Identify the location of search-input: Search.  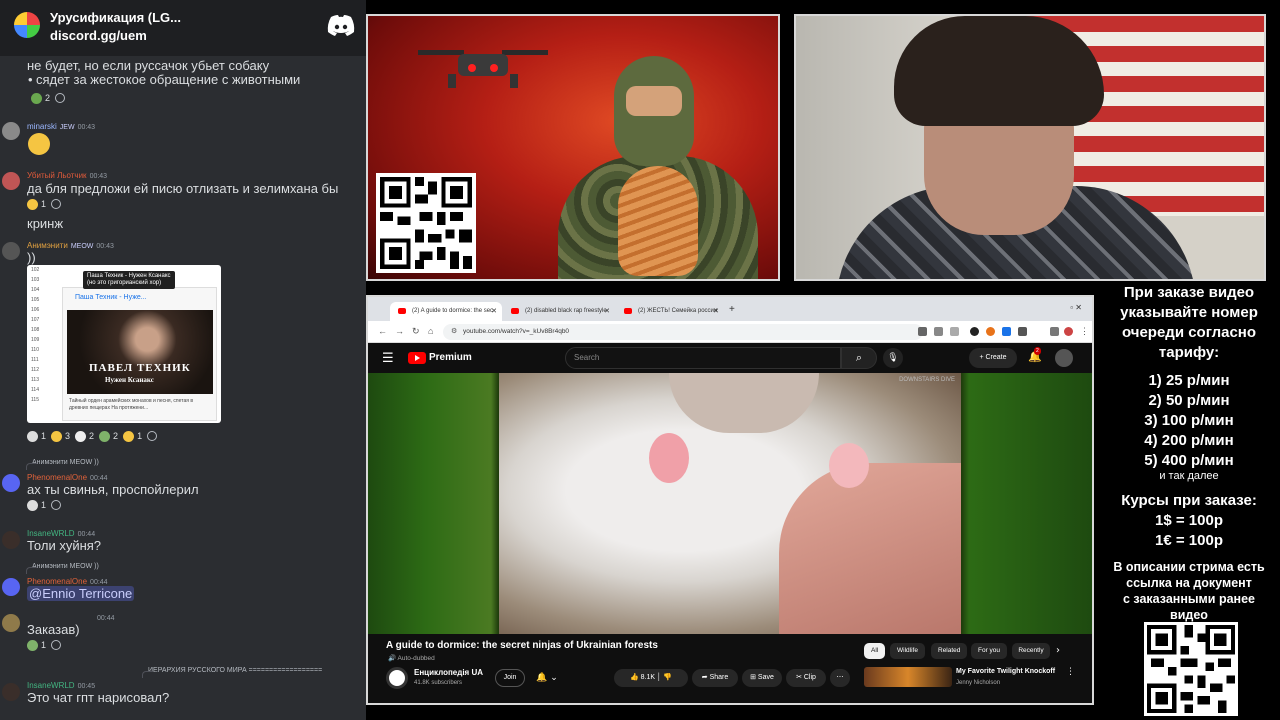
(703, 358).